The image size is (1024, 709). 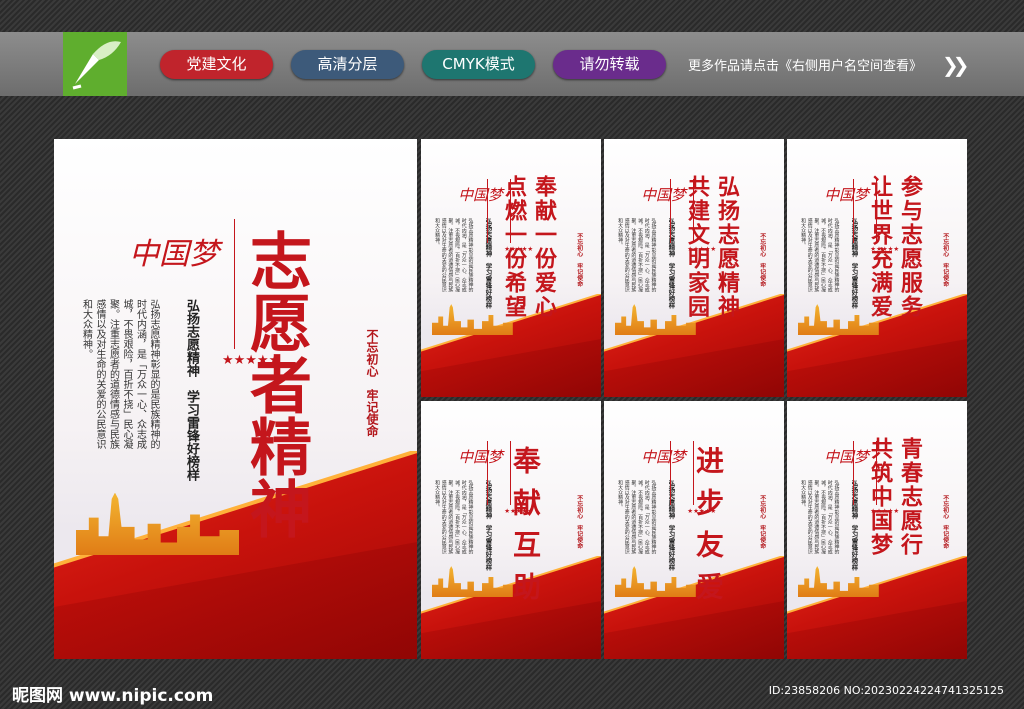 What do you see at coordinates (95, 64) in the screenshot?
I see `app-logo` at bounding box center [95, 64].